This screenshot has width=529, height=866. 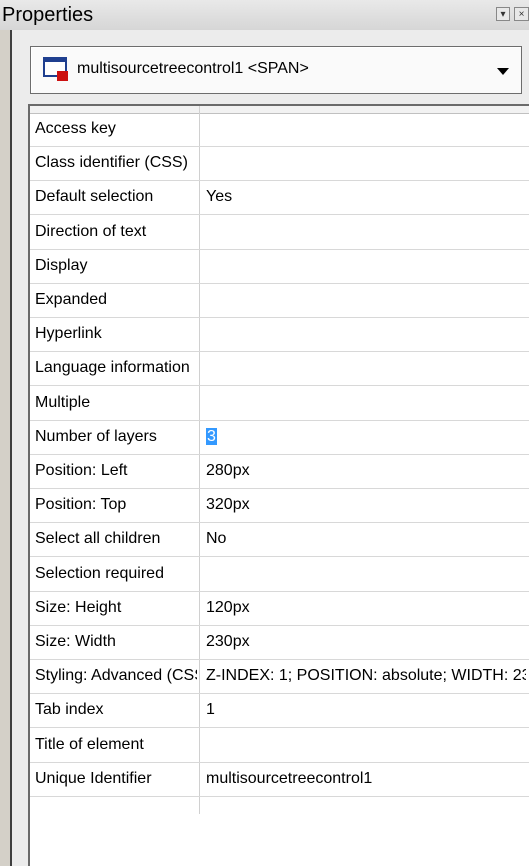 I want to click on close-icon: ×, so click(x=521, y=14).